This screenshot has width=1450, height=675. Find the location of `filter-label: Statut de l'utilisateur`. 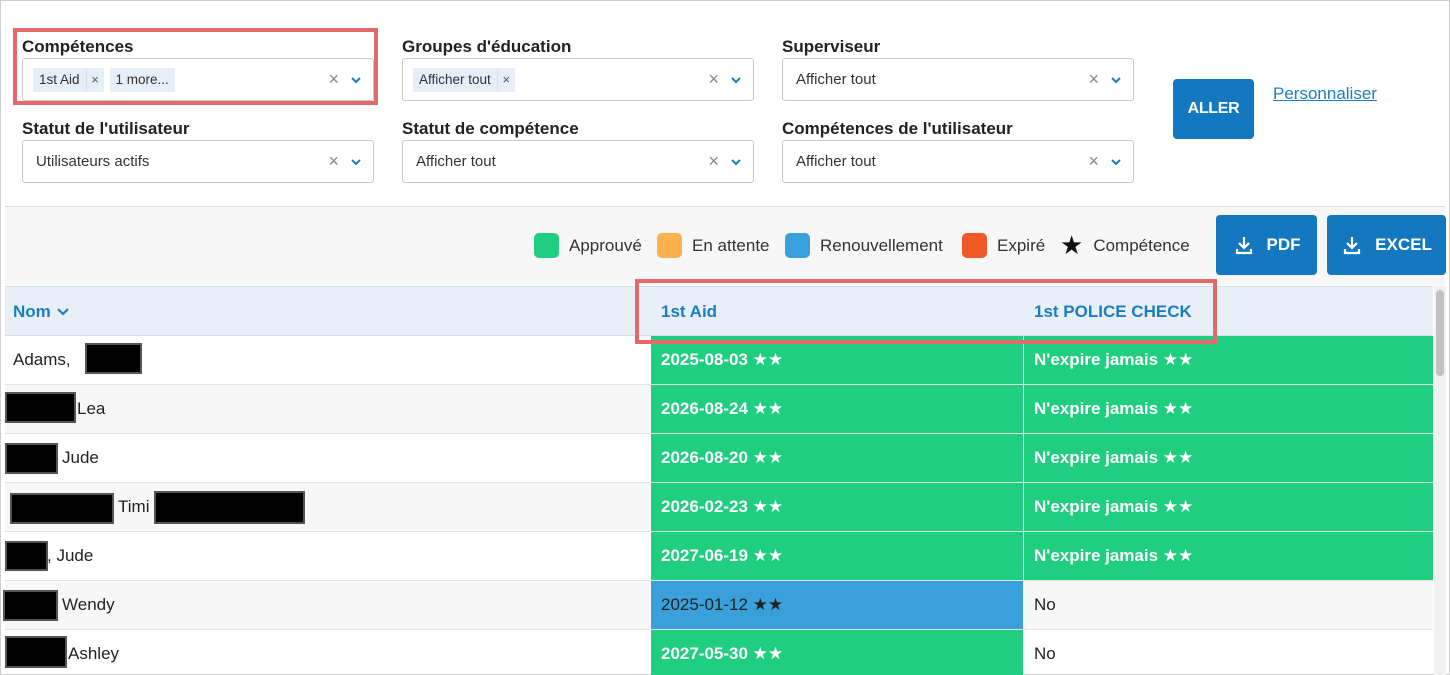

filter-label: Statut de l'utilisateur is located at coordinates (106, 128).